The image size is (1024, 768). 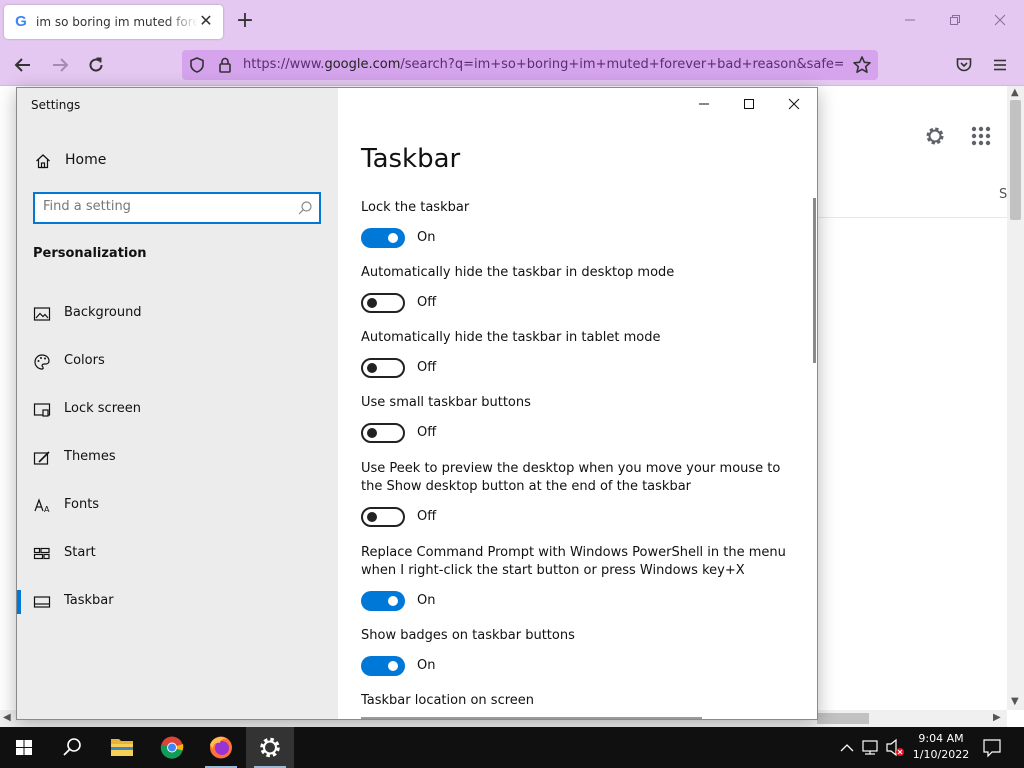 I want to click on page-vertical-scroll-thumb, so click(x=1015, y=160).